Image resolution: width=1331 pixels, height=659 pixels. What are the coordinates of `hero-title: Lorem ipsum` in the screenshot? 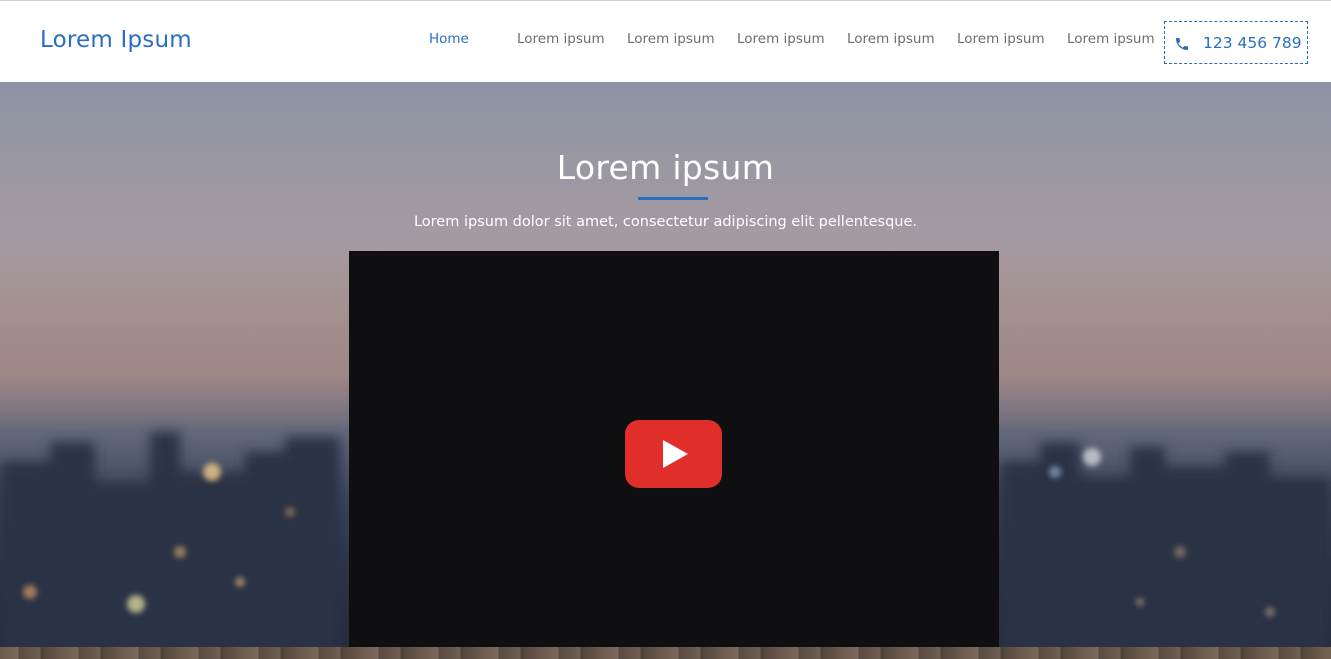 It's located at (665, 167).